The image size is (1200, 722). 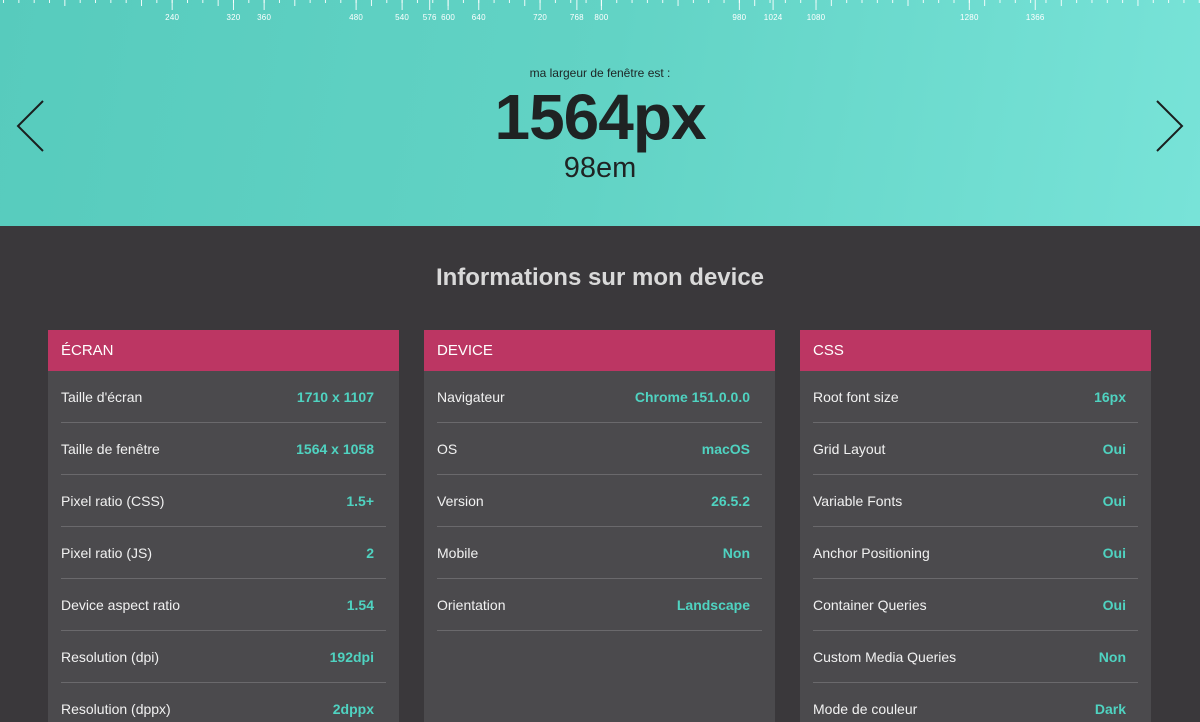 I want to click on ruler-tick-label: 480, so click(x=356, y=17).